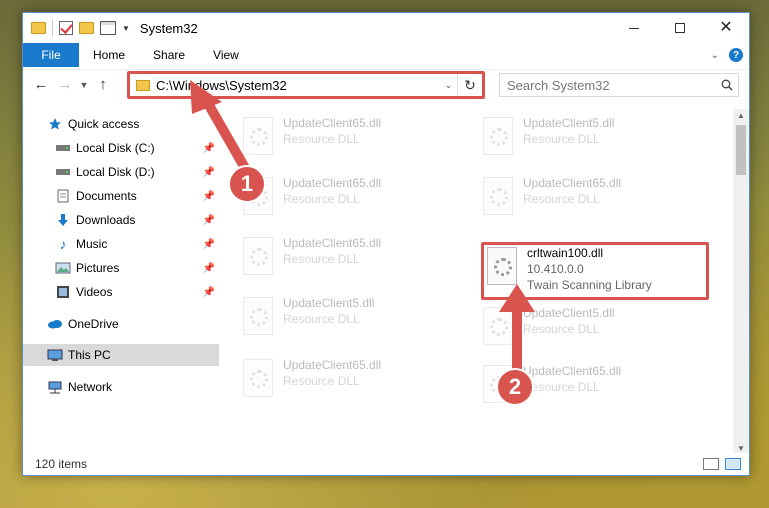  I want to click on sidebar-item-this-pc: This PC, so click(121, 355).